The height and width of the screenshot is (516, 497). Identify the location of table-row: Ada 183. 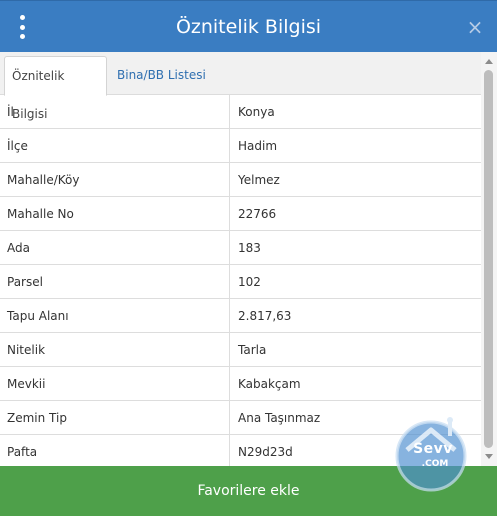
(240, 248).